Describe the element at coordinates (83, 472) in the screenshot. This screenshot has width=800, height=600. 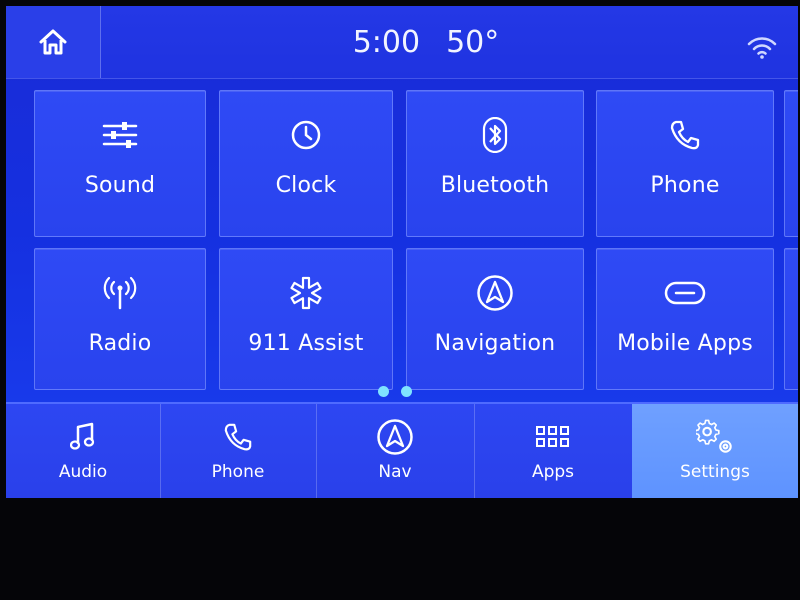
I see `nav-label: Audio` at that location.